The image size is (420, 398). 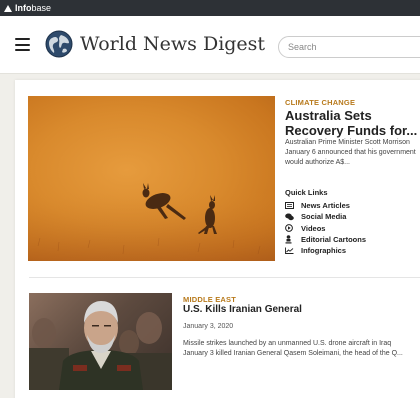 I want to click on second-story-date: January 3, 2020, so click(x=208, y=326).